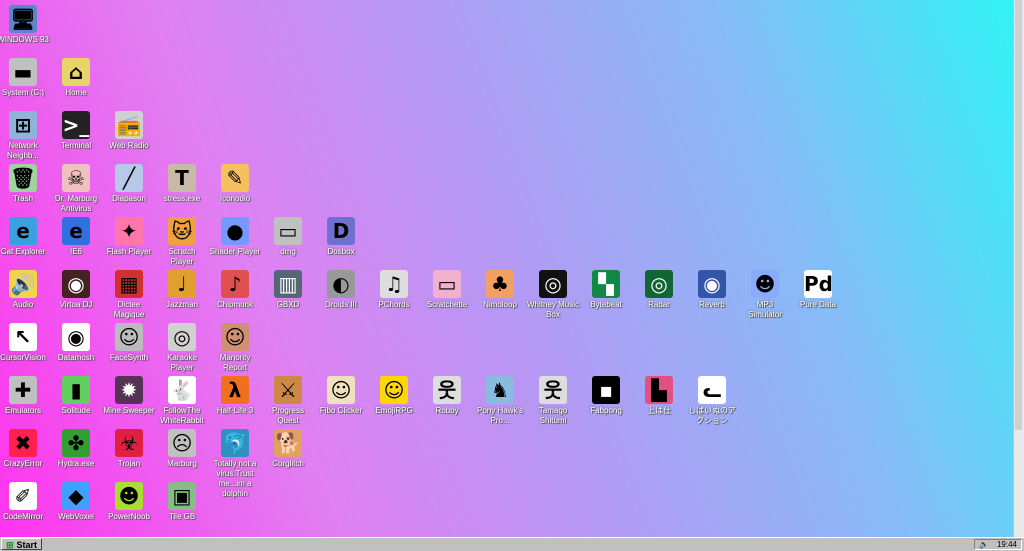  I want to click on desktop-icon: Pd Pure Data, so click(818, 290).